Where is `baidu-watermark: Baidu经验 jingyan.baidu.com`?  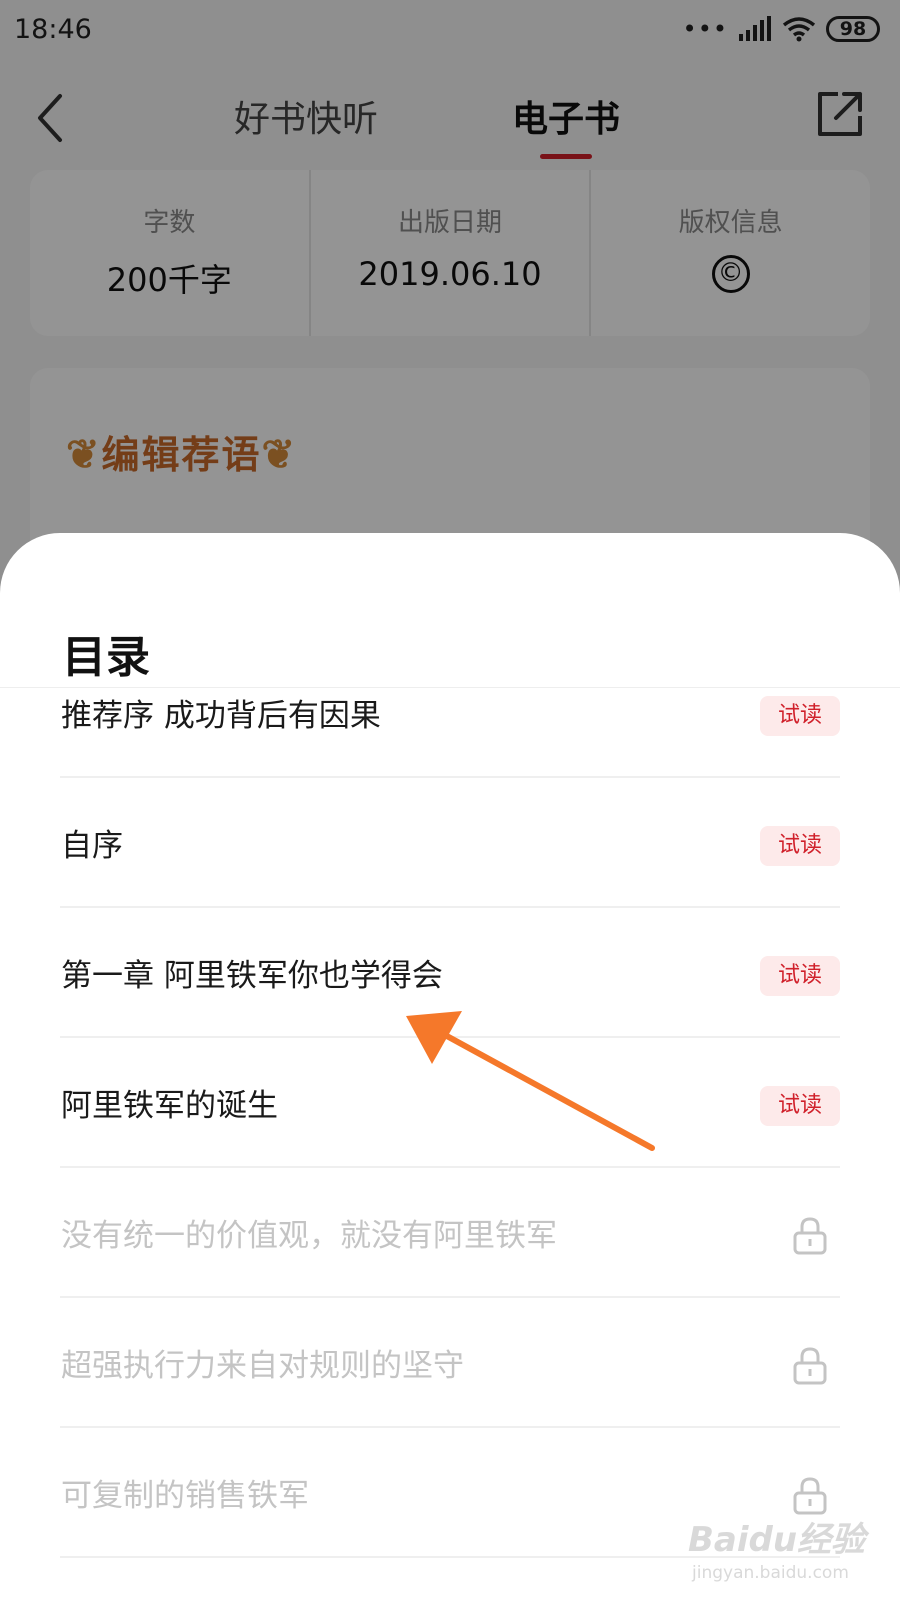
baidu-watermark: Baidu经验 jingyan.baidu.com is located at coordinates (776, 1547).